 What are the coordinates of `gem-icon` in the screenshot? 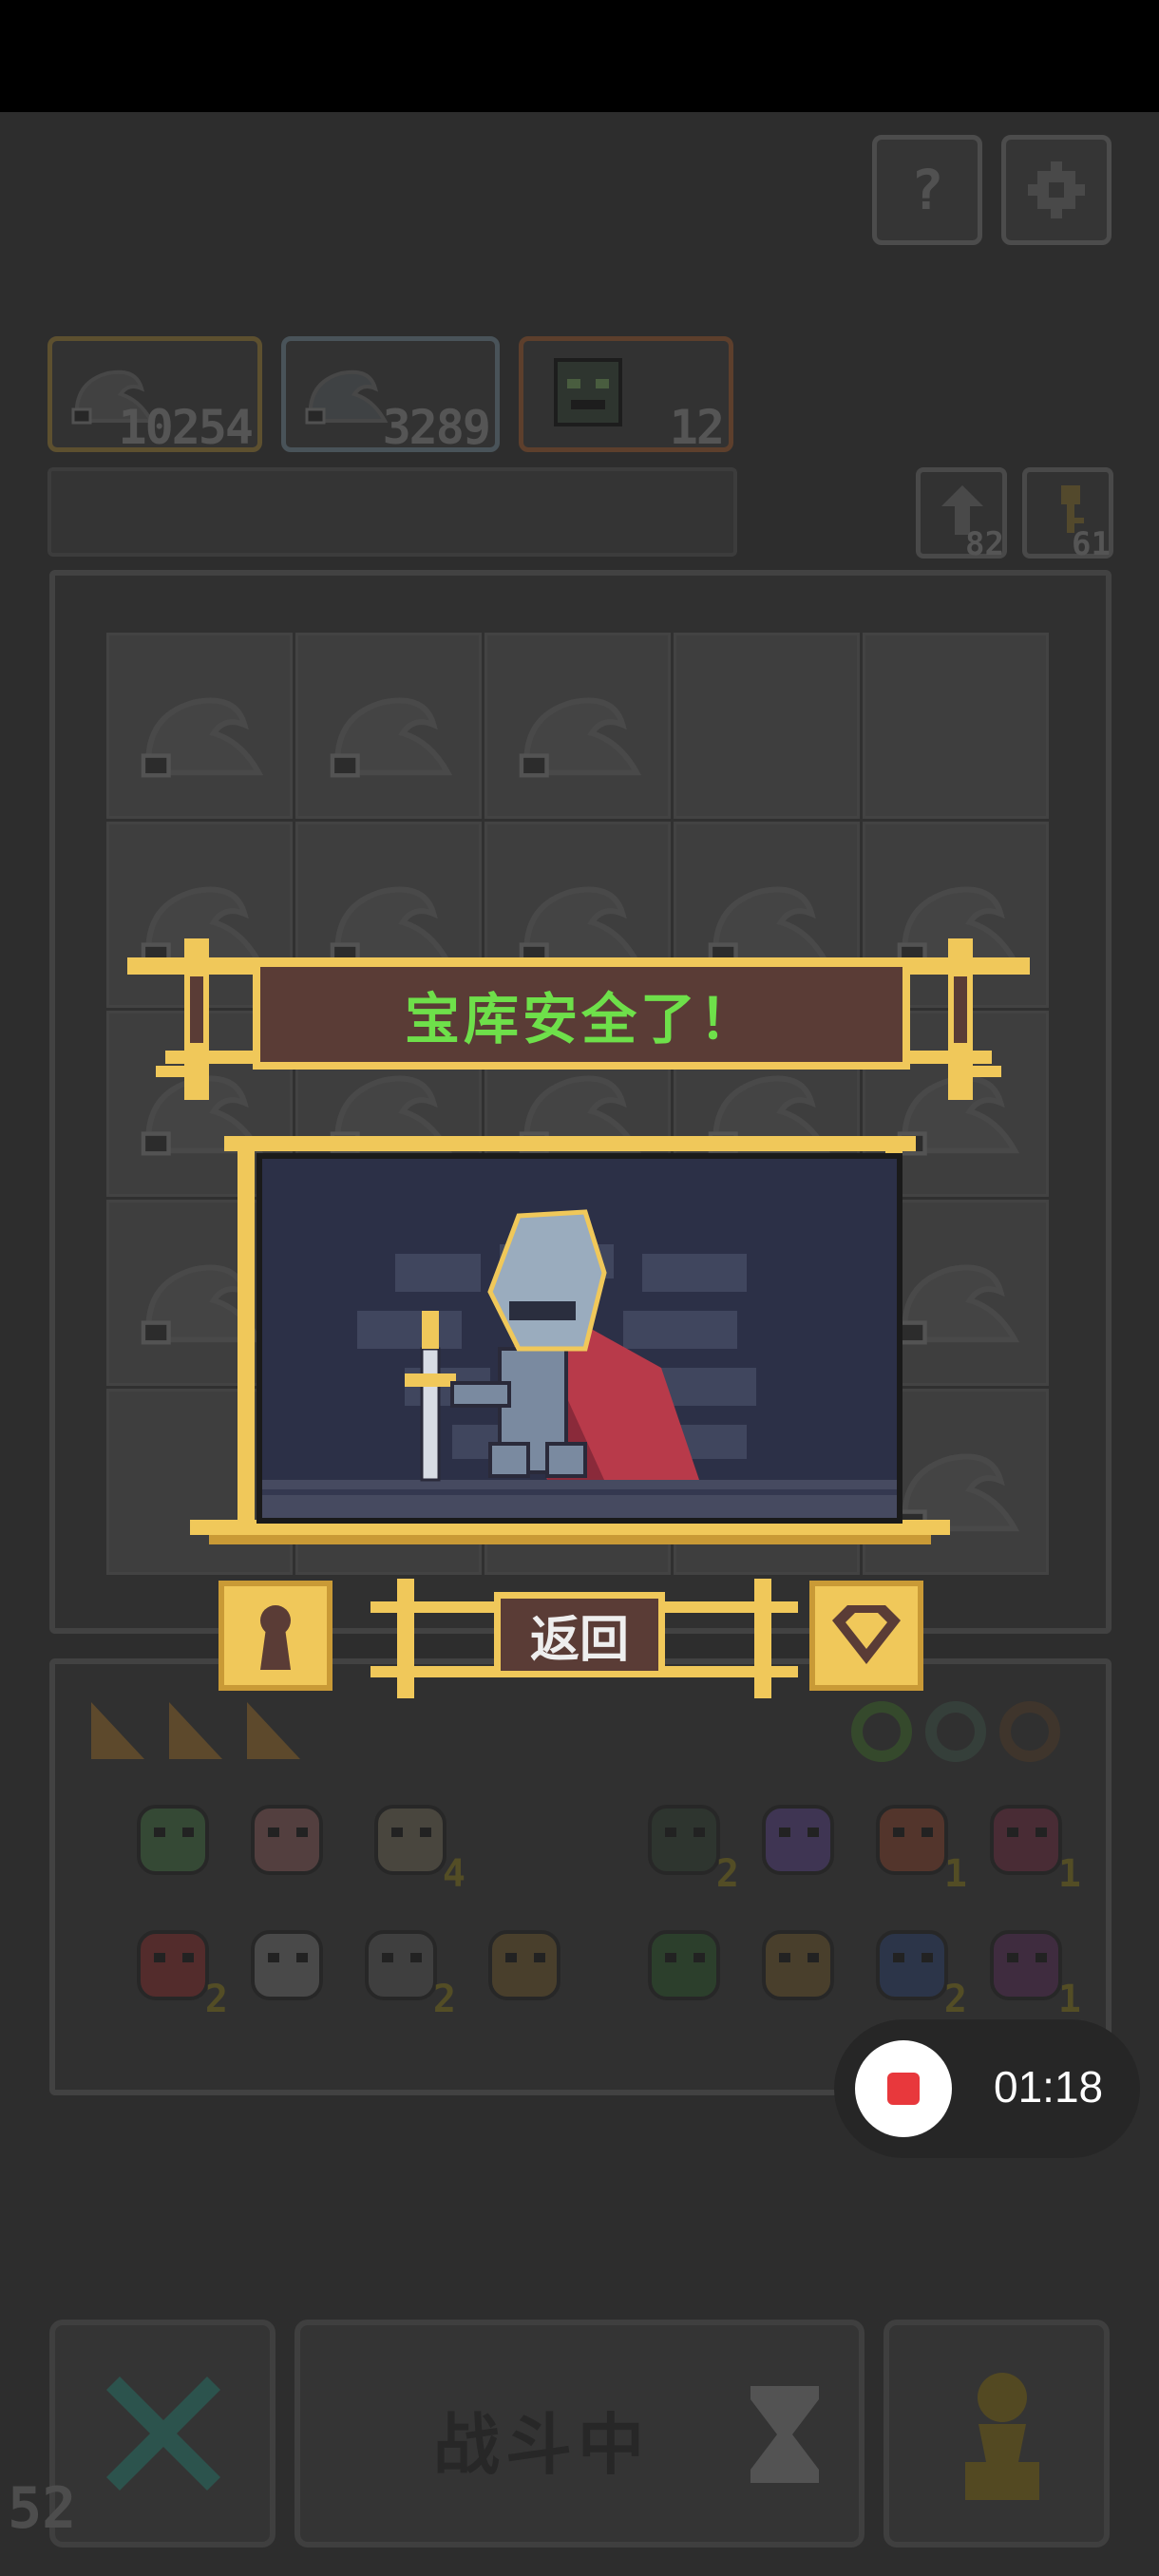 It's located at (866, 1634).